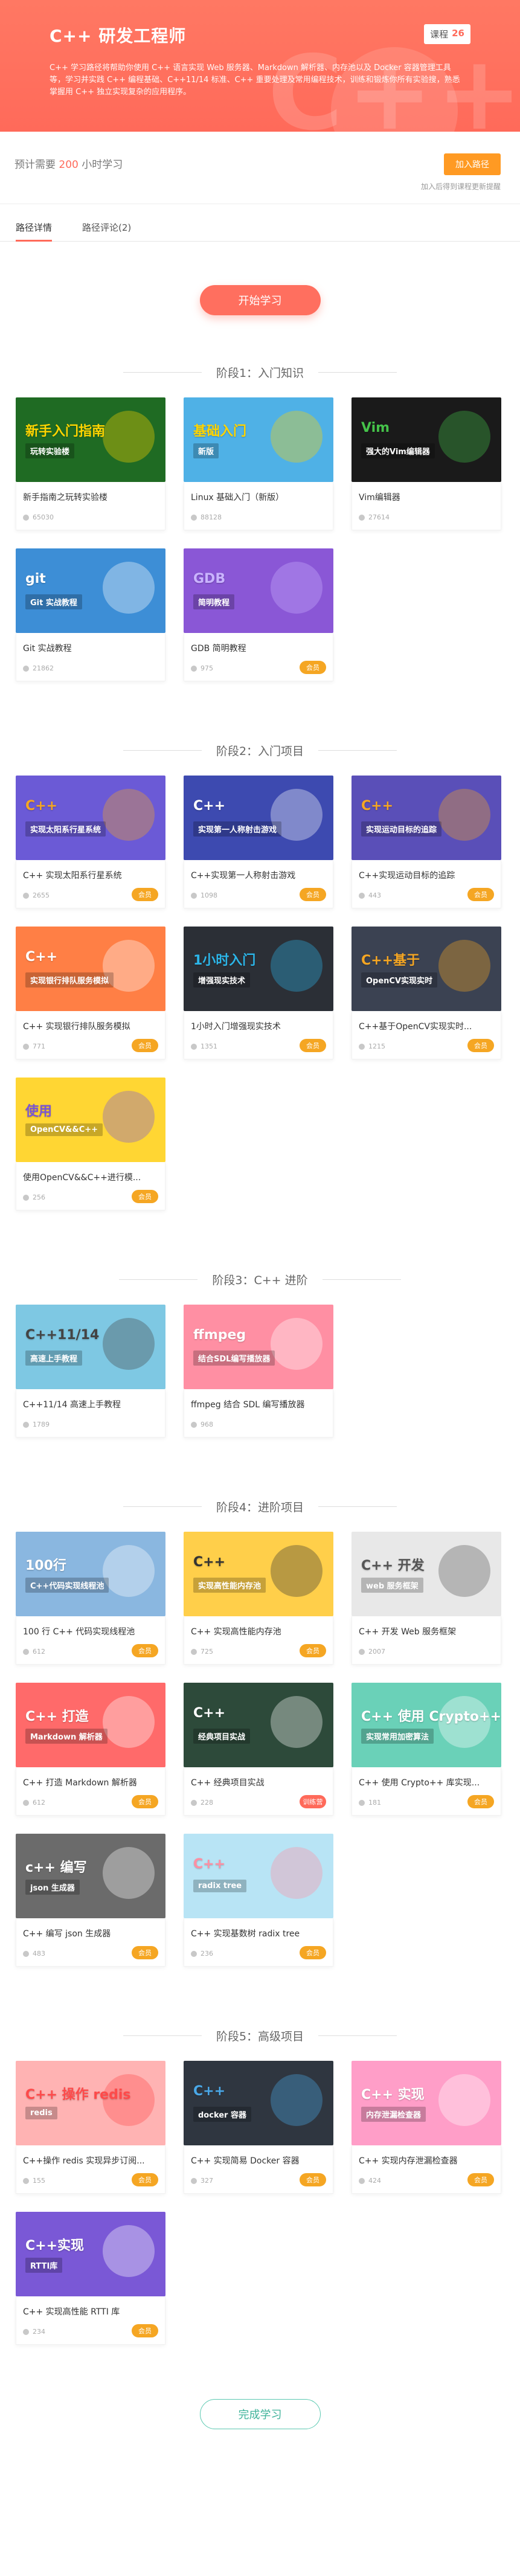 The image size is (520, 2576). Describe the element at coordinates (90, 1725) in the screenshot. I see `course-thumbnail: C++ 打造 Markdown 解析器` at that location.